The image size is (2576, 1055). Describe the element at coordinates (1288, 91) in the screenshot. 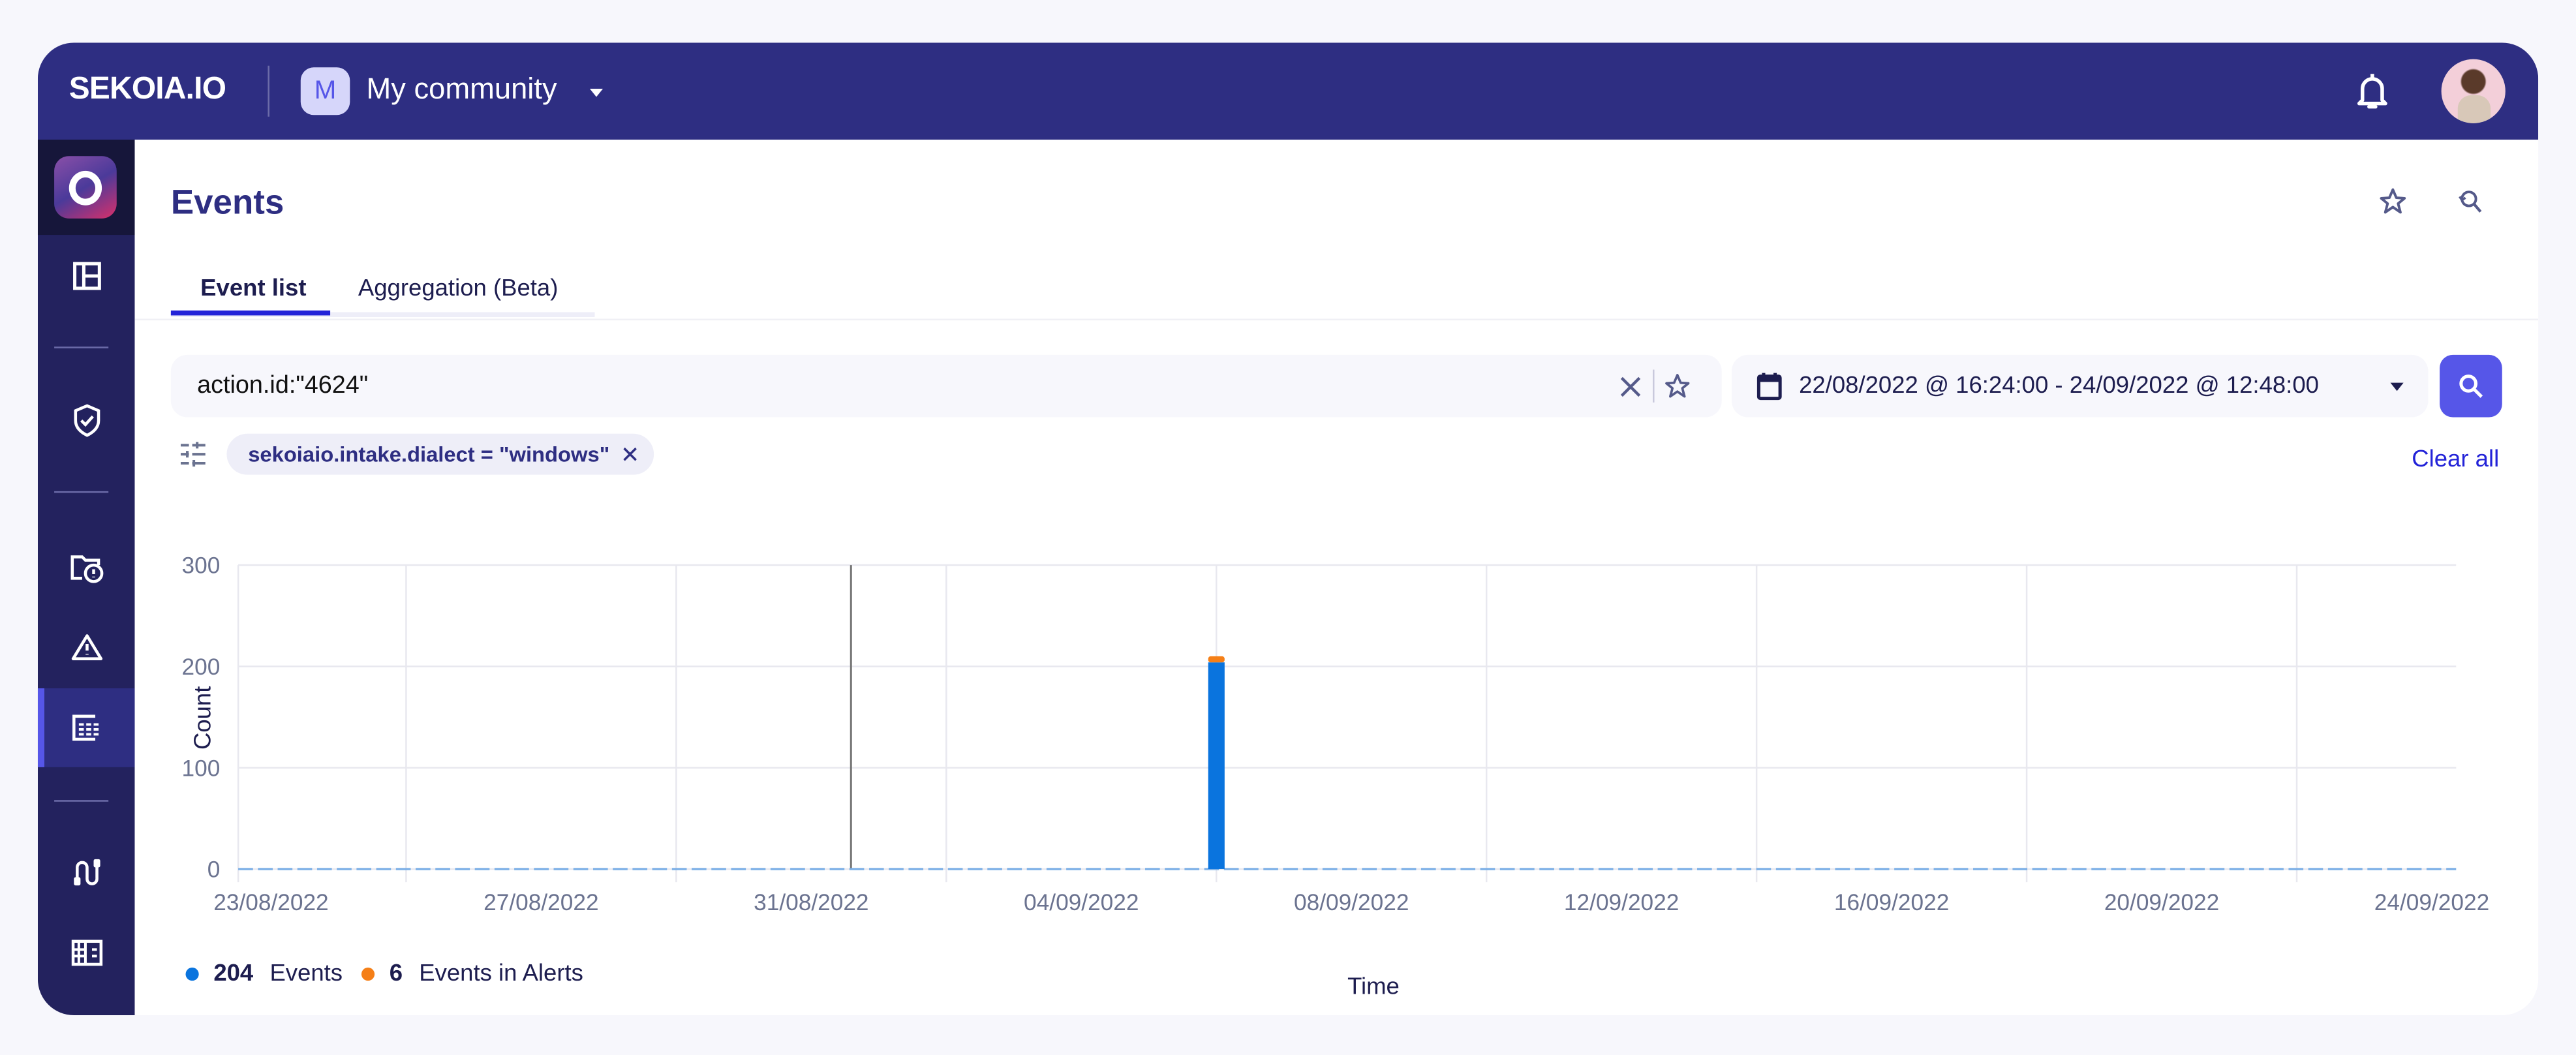

I see `top-bar: SEKOIA.IO M My community` at that location.